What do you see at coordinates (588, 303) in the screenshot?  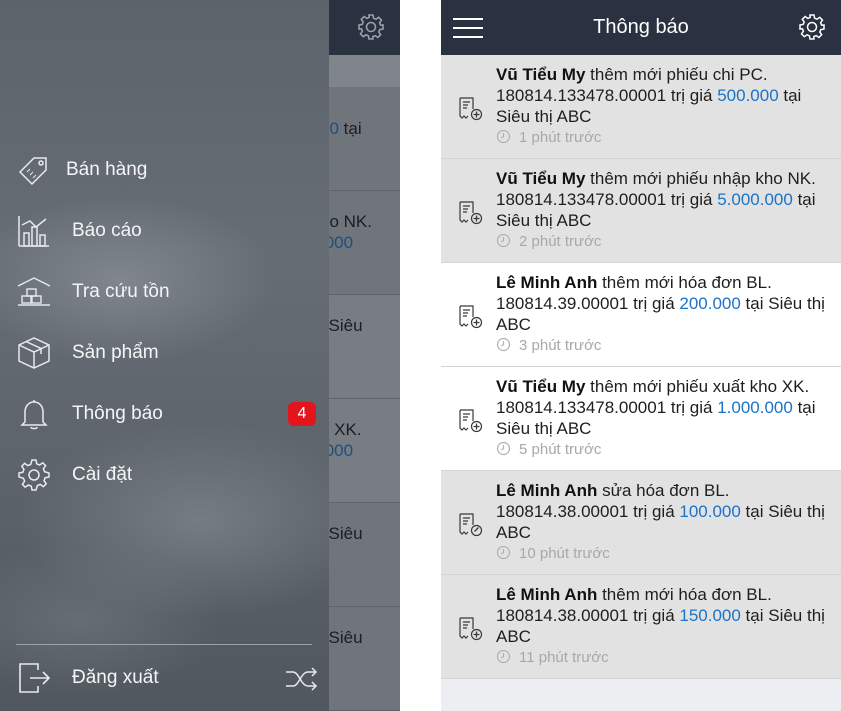 I see `notification-code: 180814.39.00001 trị giá` at bounding box center [588, 303].